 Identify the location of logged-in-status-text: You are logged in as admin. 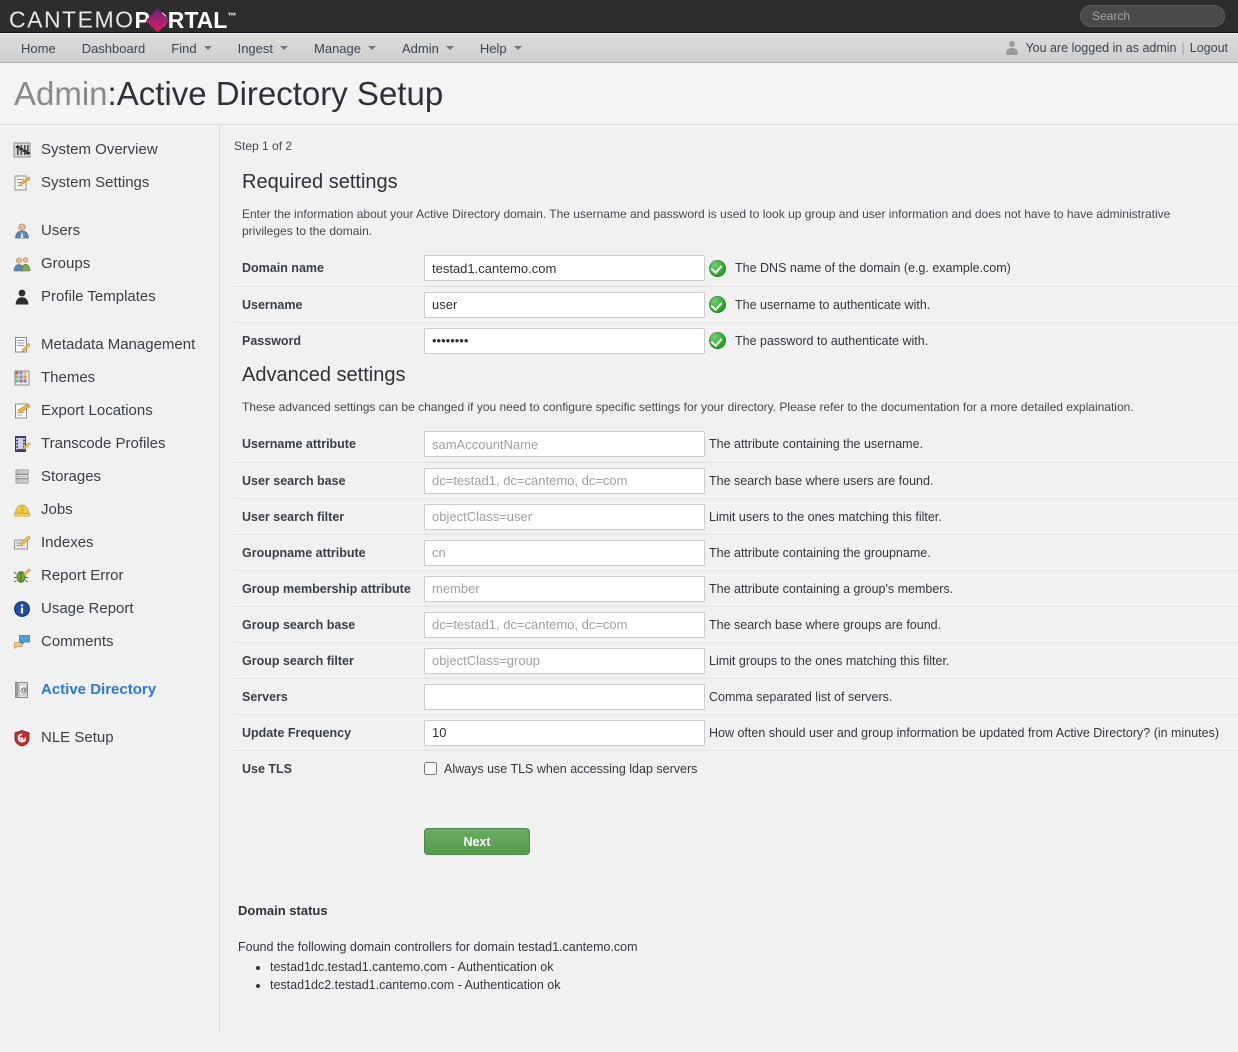
(1101, 48).